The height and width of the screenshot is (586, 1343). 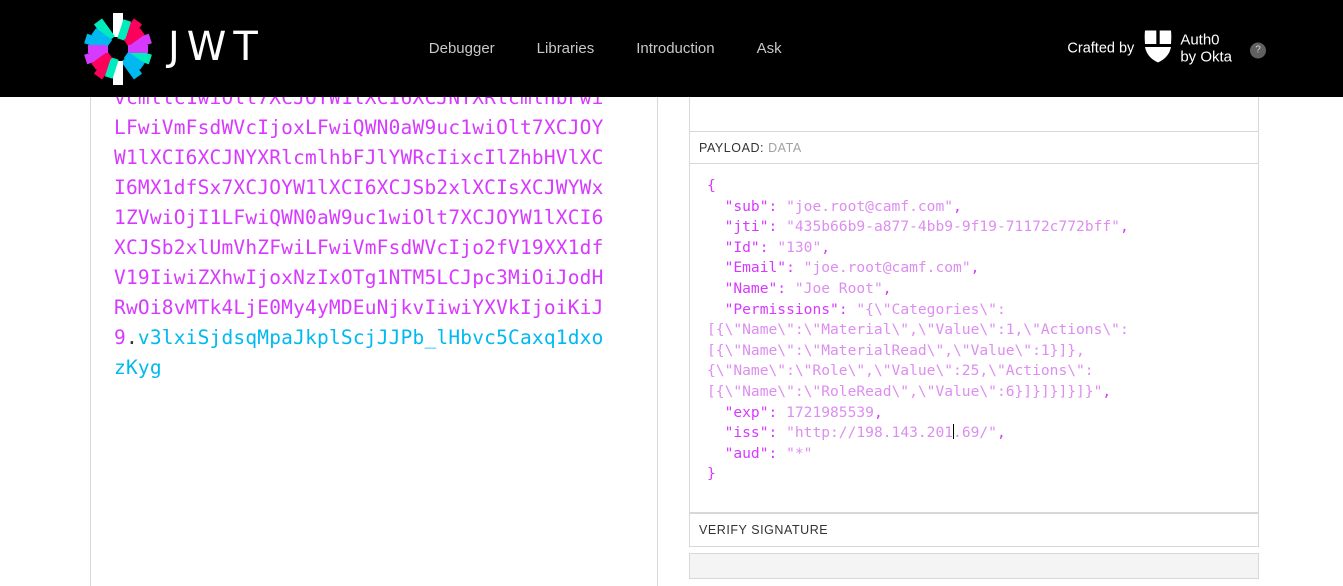 I want to click on json-comma-id: ,, so click(x=826, y=247).